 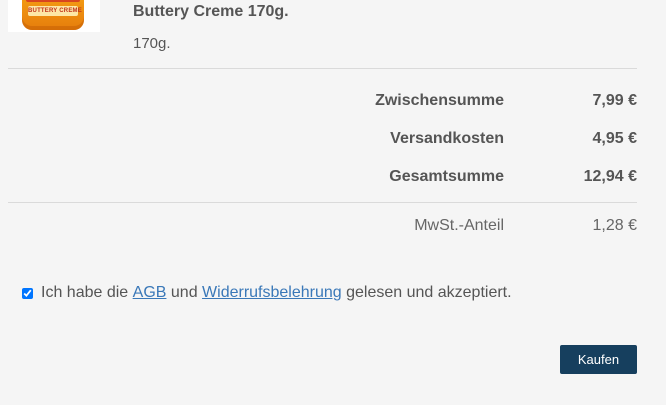 I want to click on subtotal-label: Zwischensumme, so click(x=439, y=100).